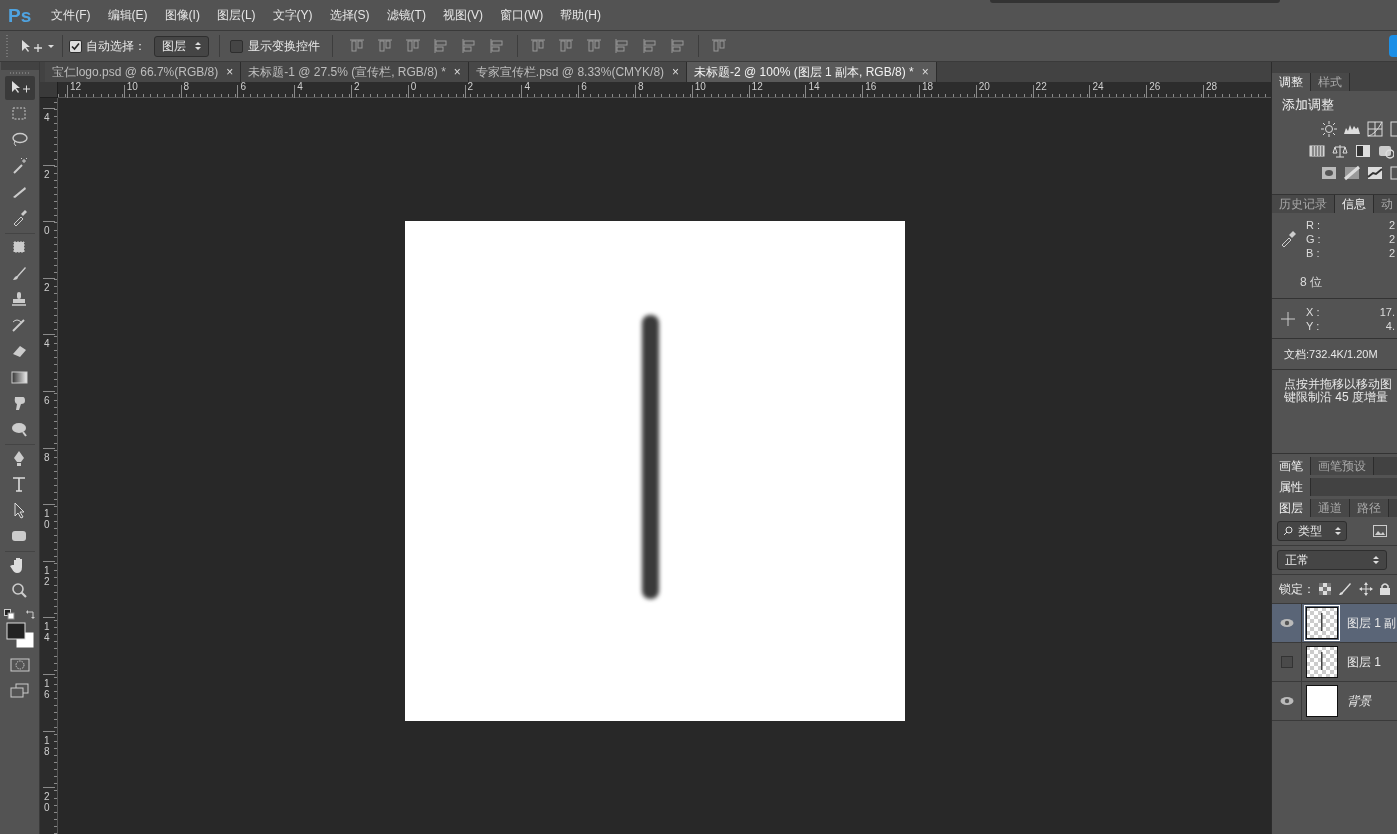 The image size is (1397, 834). I want to click on menu-item: 文字(Y), so click(292, 15).